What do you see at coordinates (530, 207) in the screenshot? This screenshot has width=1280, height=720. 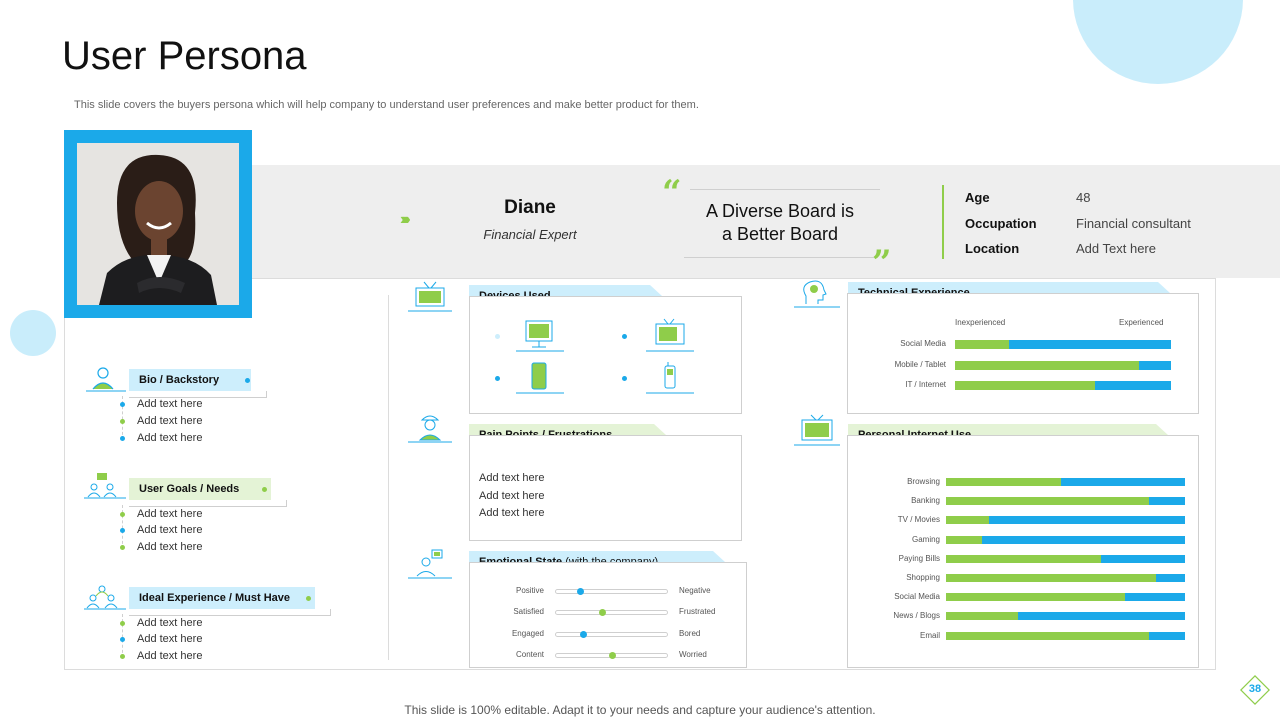 I see `persona-name: Diane` at bounding box center [530, 207].